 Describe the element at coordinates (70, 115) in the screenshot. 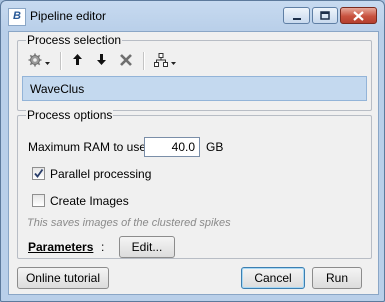

I see `process-options-legend: Process options` at that location.